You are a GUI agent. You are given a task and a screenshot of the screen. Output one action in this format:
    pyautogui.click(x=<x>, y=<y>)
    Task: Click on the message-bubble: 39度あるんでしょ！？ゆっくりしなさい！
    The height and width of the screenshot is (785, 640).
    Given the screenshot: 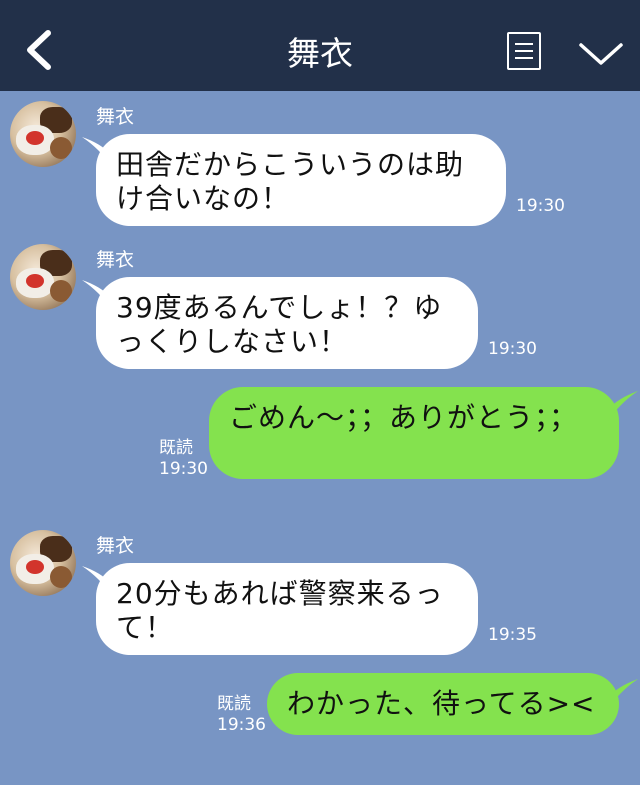 What is the action you would take?
    pyautogui.click(x=287, y=323)
    